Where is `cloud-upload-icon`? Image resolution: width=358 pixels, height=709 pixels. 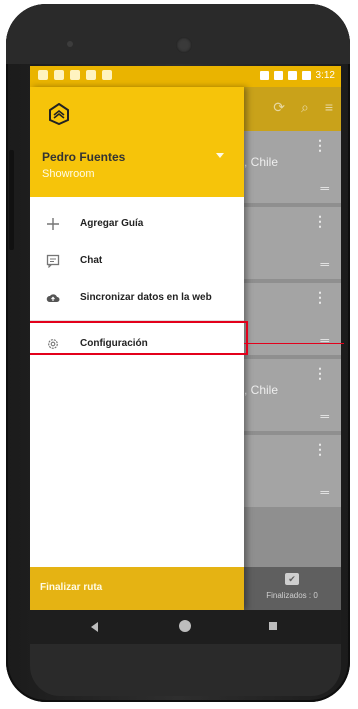 cloud-upload-icon is located at coordinates (53, 297).